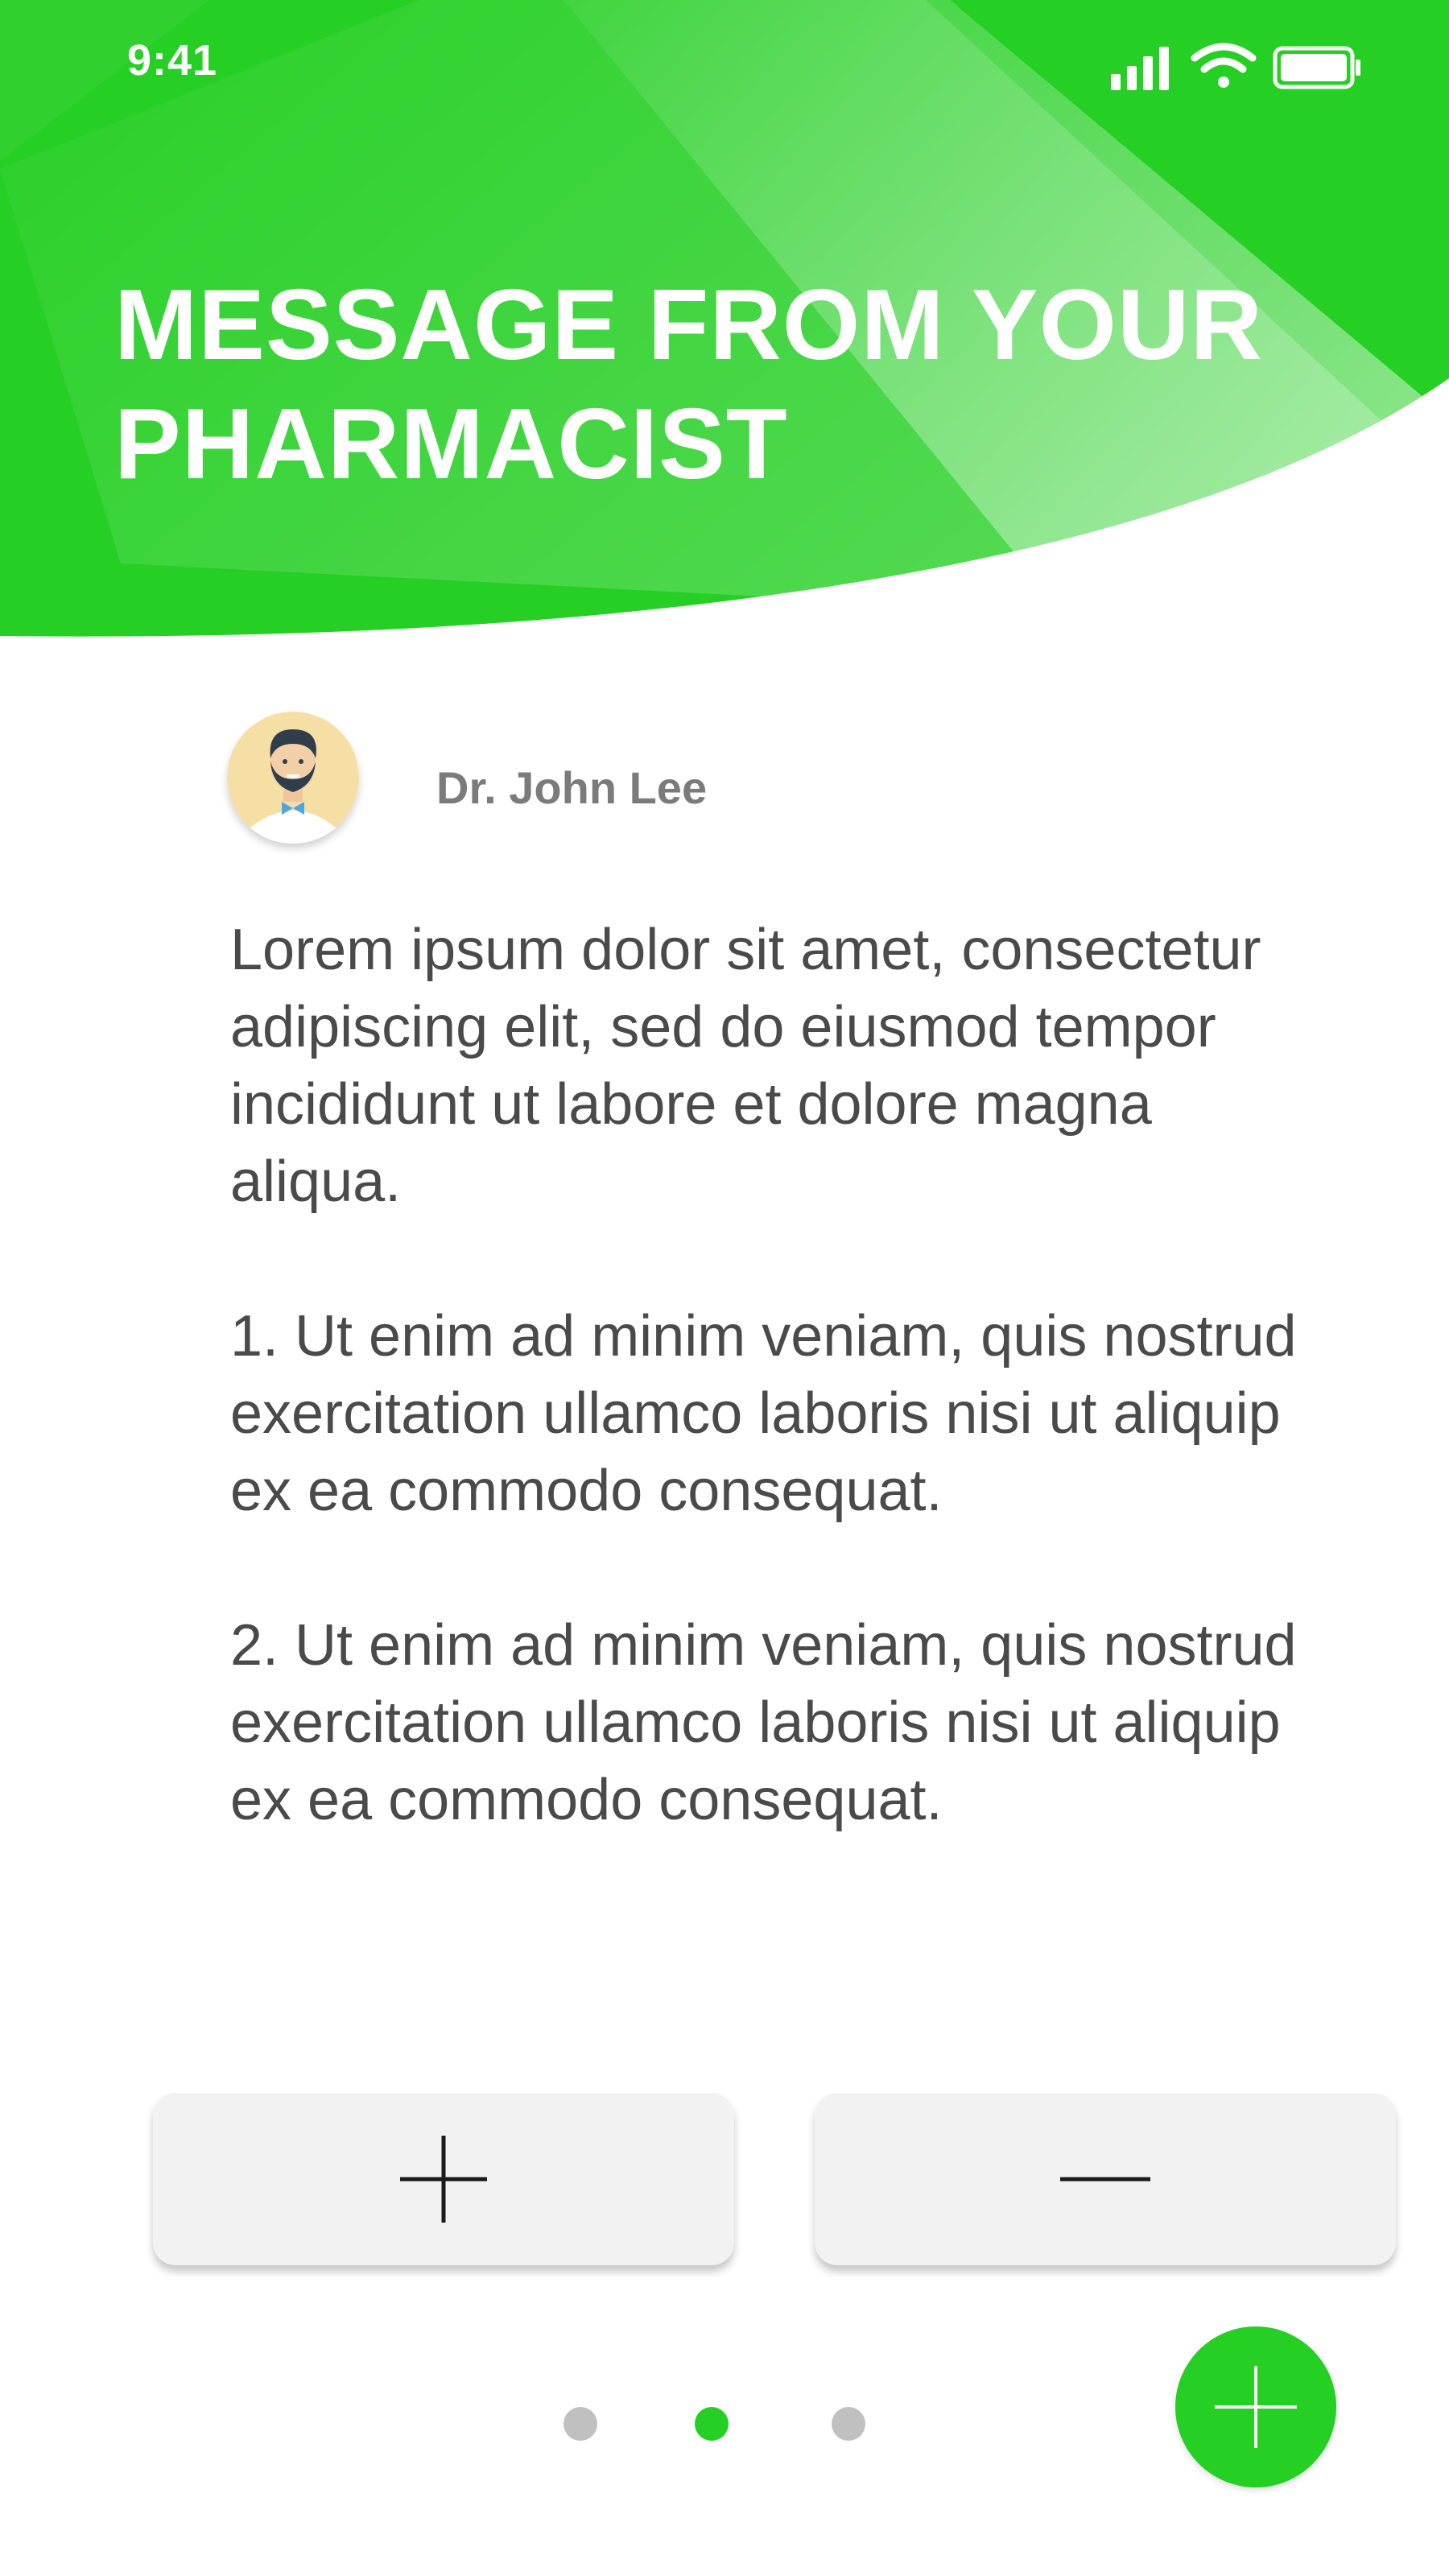  I want to click on status-time: 9:41, so click(172, 60).